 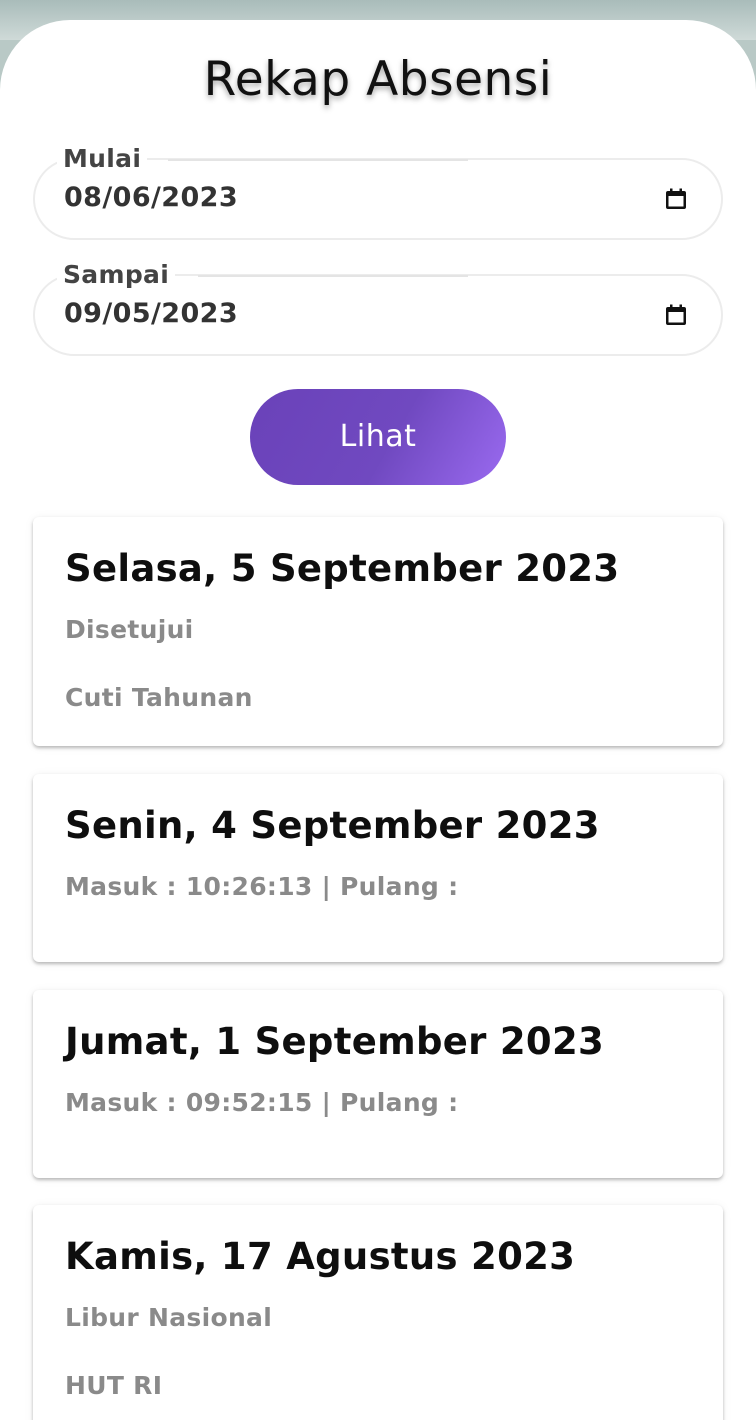 I want to click on record-date: Selasa, 5 September 2023, so click(x=342, y=568).